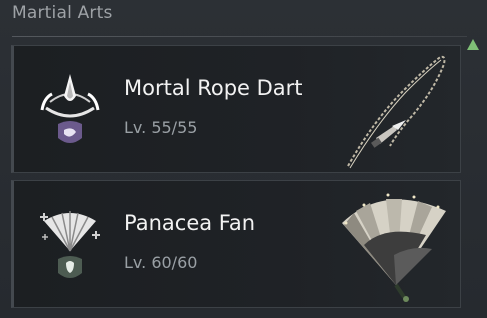 This screenshot has width=487, height=318. I want to click on fan-weapon-icon, so click(394, 247).